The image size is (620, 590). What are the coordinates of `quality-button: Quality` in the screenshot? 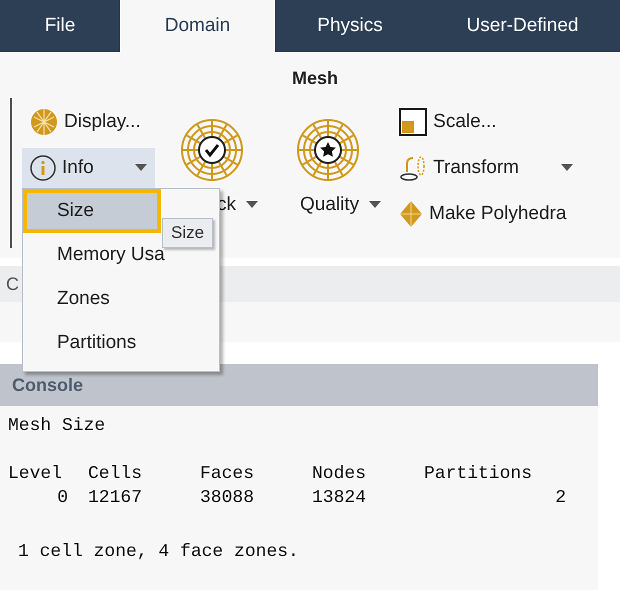 It's located at (328, 173).